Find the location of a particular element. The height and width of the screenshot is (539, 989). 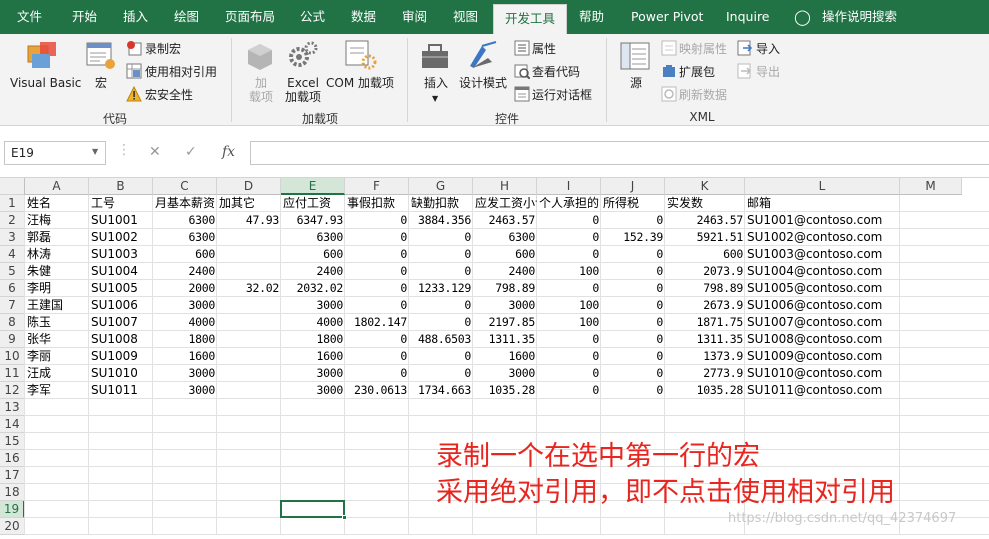

cell-F9: 0 is located at coordinates (377, 339).